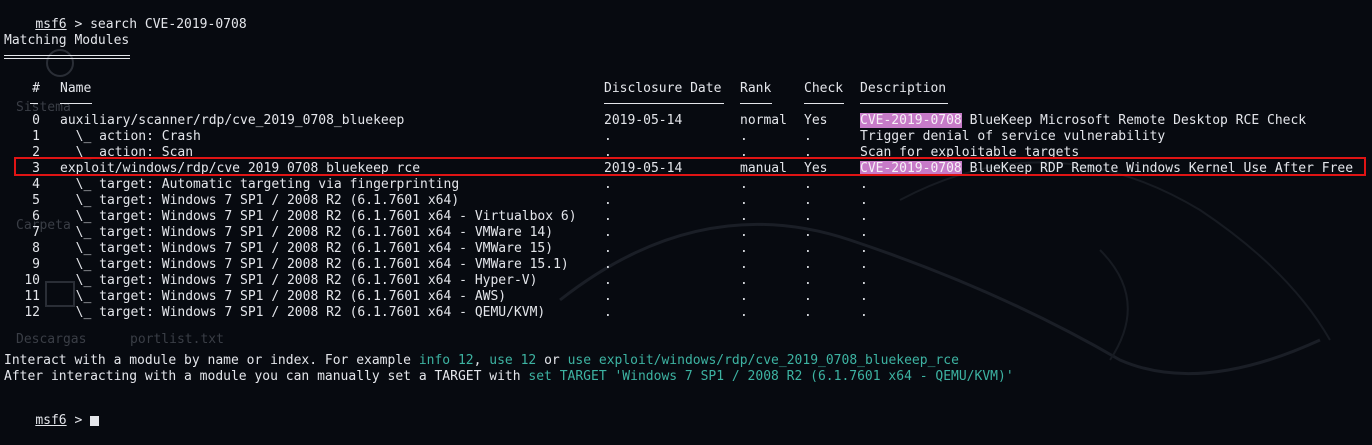  I want to click on row-module-name: \_ action: Scan, so click(127, 152).